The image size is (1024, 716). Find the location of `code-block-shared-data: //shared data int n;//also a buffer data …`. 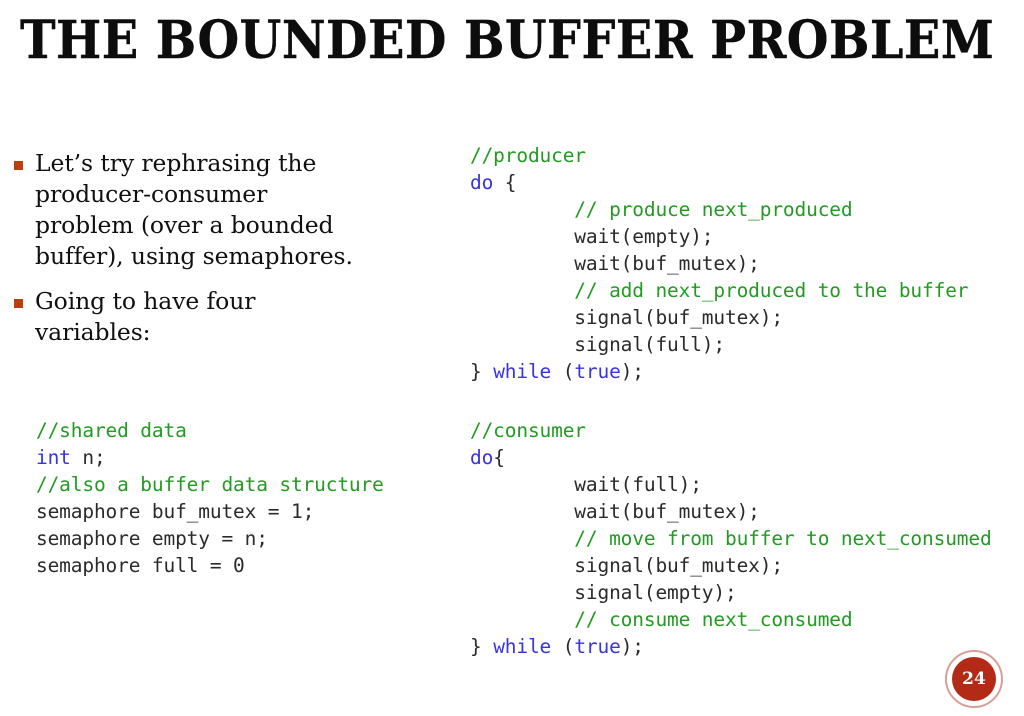

code-block-shared-data: //shared data int n;//also a buffer data … is located at coordinates (210, 498).